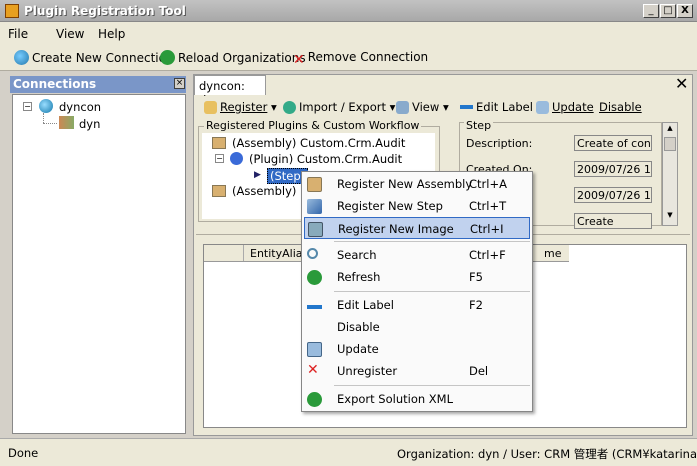 The width and height of the screenshot is (697, 466). Describe the element at coordinates (360, 59) in the screenshot. I see `remove-connection-button: ✕ Remove Connection` at that location.